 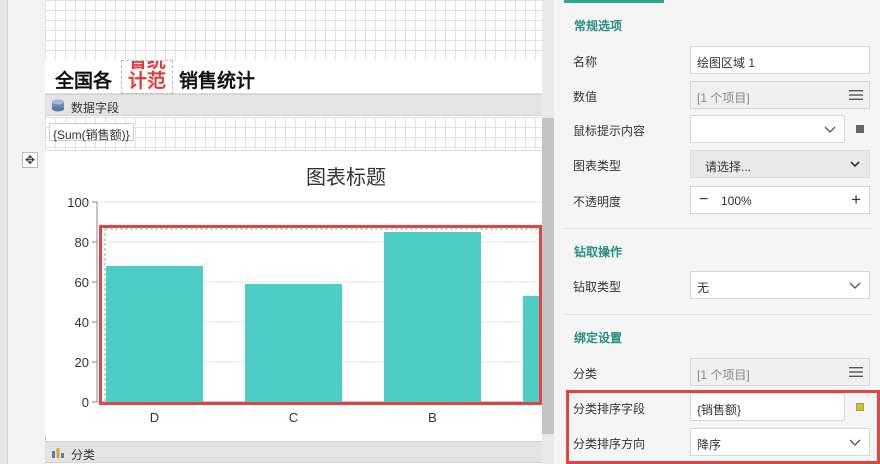 I want to click on y-tick-label: 20, so click(x=82, y=362).